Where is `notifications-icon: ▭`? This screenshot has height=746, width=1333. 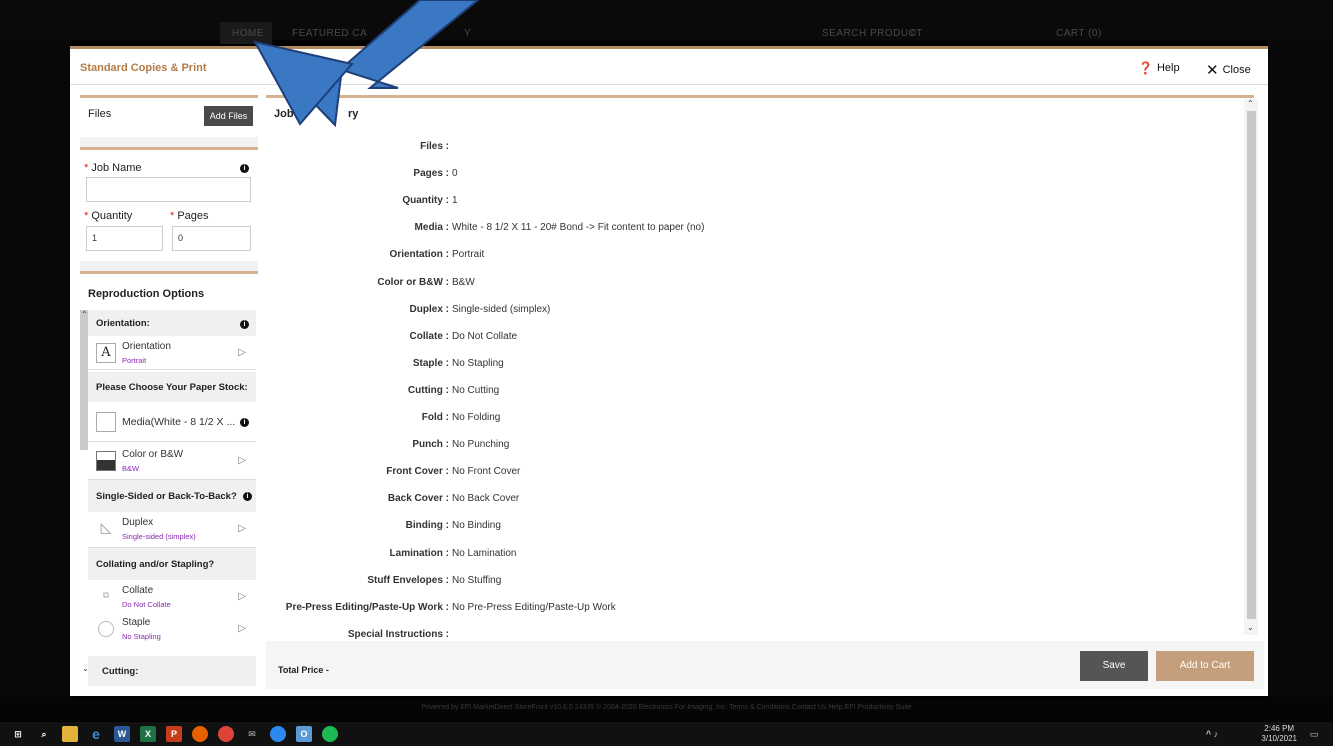
notifications-icon: ▭ is located at coordinates (1314, 734).